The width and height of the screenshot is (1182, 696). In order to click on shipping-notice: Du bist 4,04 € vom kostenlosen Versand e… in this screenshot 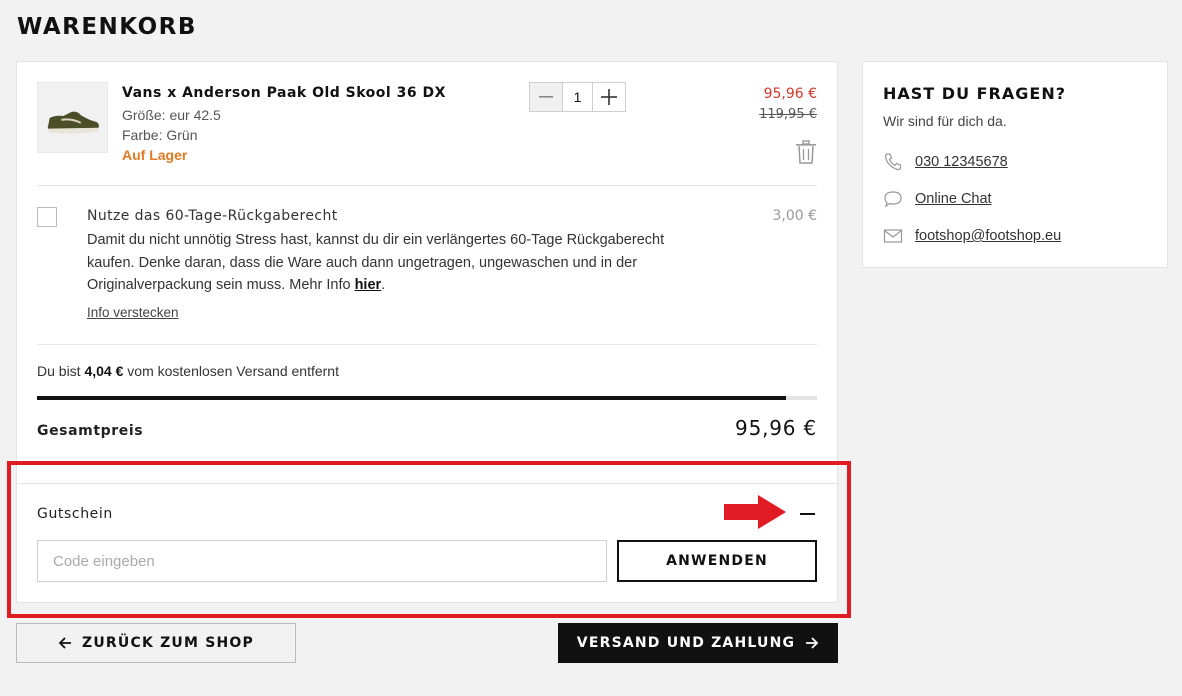, I will do `click(188, 371)`.